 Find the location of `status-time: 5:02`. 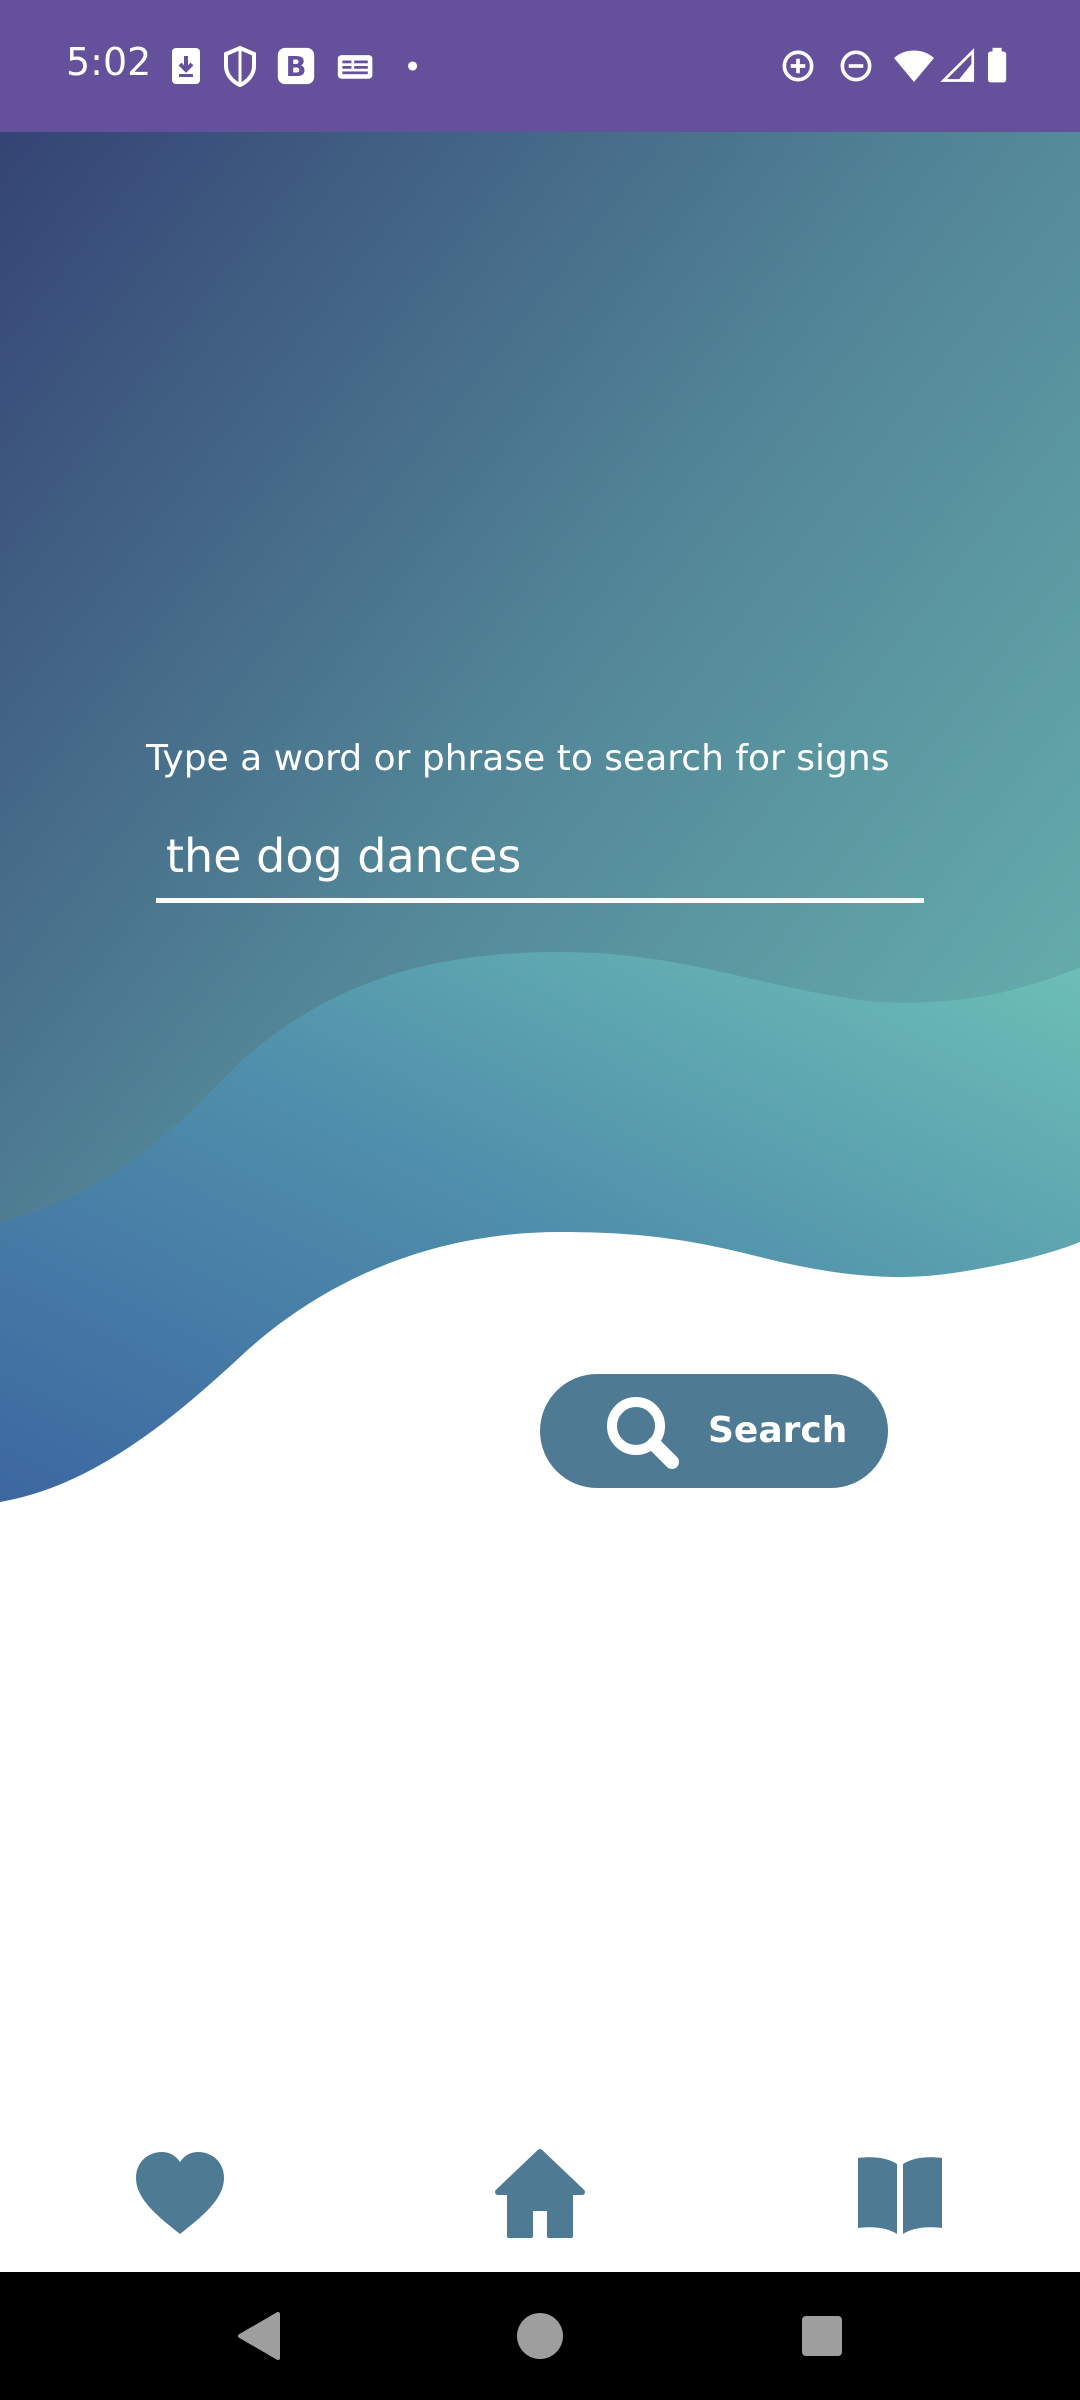

status-time: 5:02 is located at coordinates (109, 62).